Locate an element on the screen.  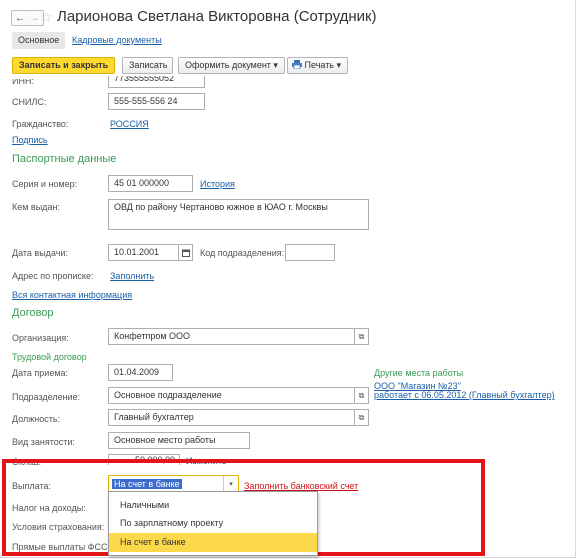
calendar-button is located at coordinates (186, 252).